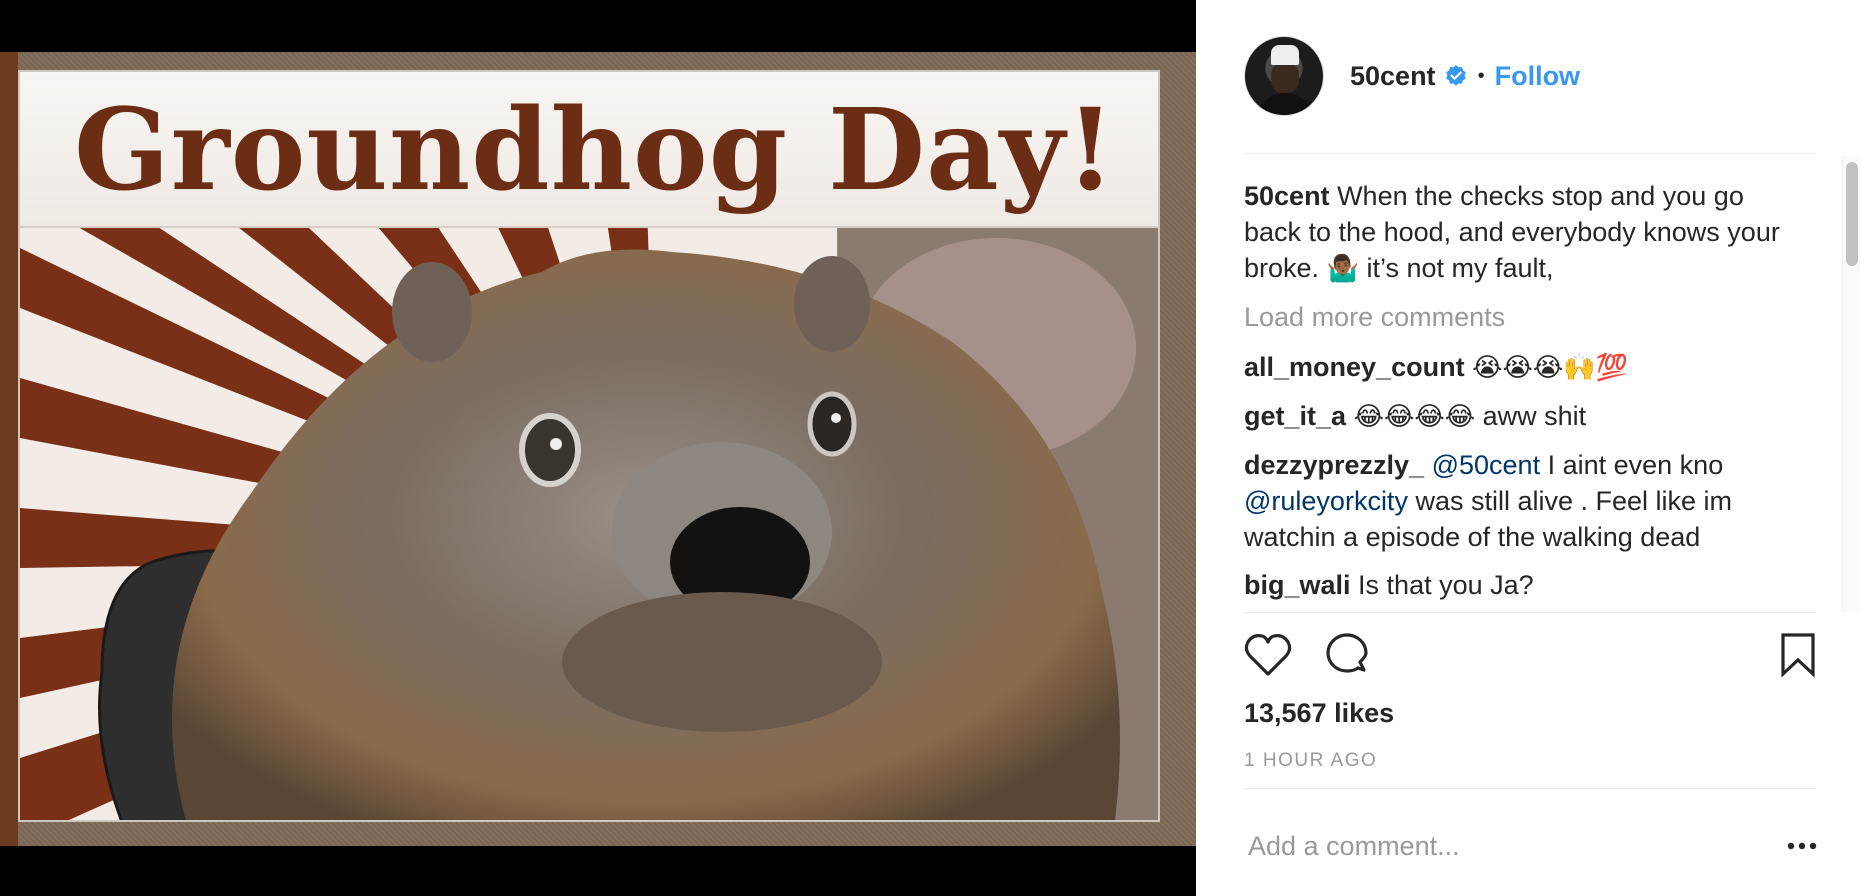 This screenshot has width=1864, height=896. I want to click on verified-badge-icon, so click(1455, 75).